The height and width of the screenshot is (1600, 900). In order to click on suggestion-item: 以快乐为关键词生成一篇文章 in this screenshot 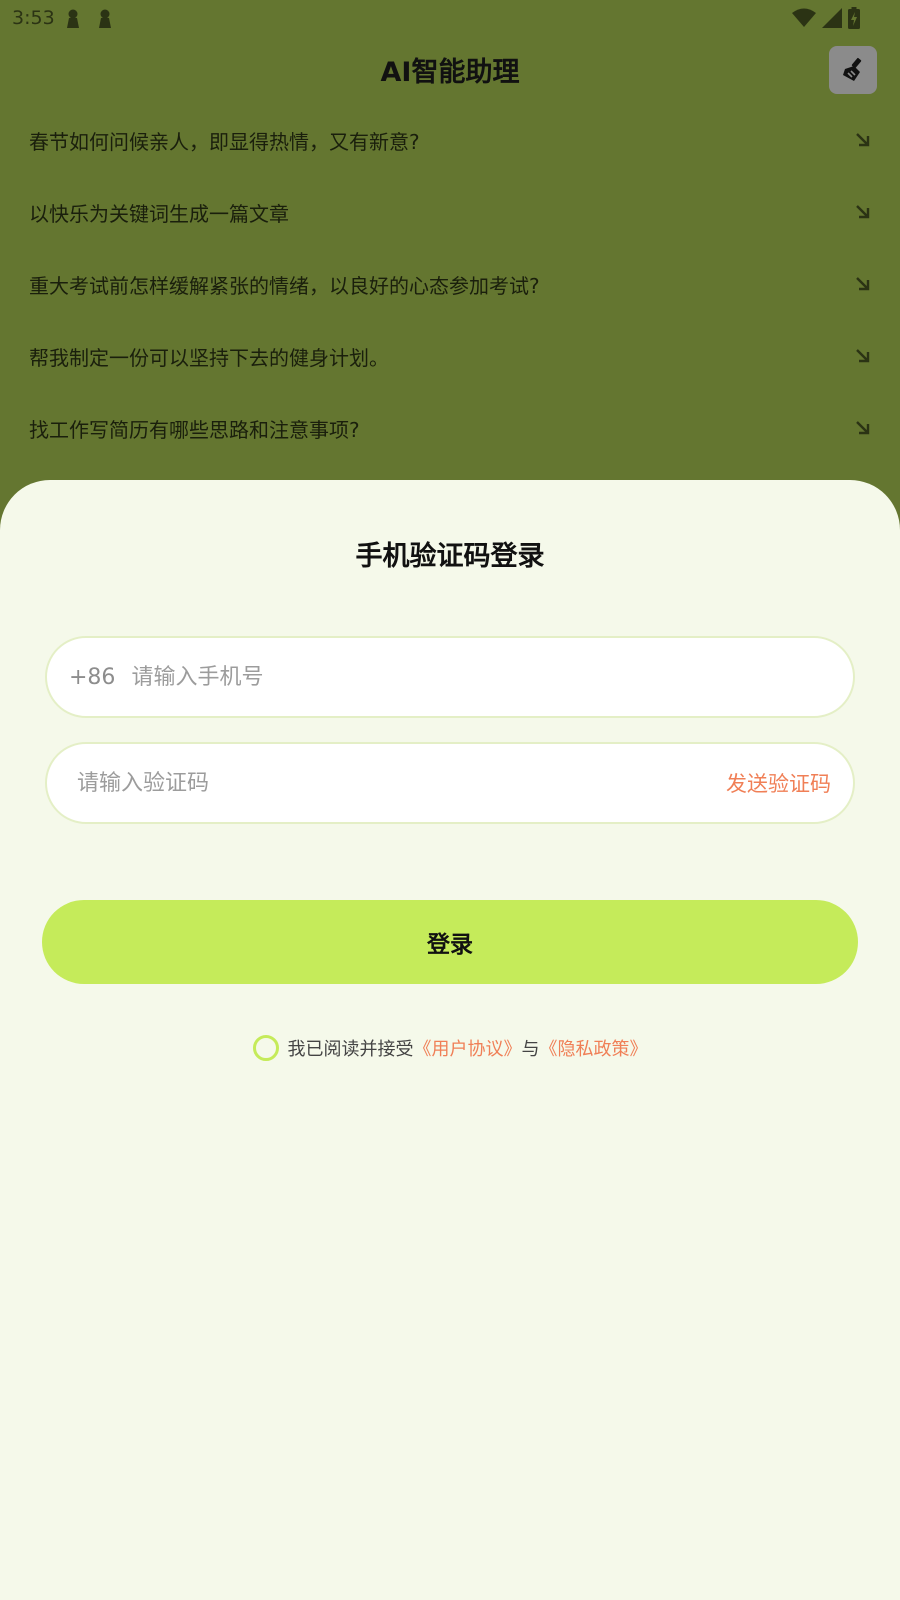, I will do `click(450, 212)`.